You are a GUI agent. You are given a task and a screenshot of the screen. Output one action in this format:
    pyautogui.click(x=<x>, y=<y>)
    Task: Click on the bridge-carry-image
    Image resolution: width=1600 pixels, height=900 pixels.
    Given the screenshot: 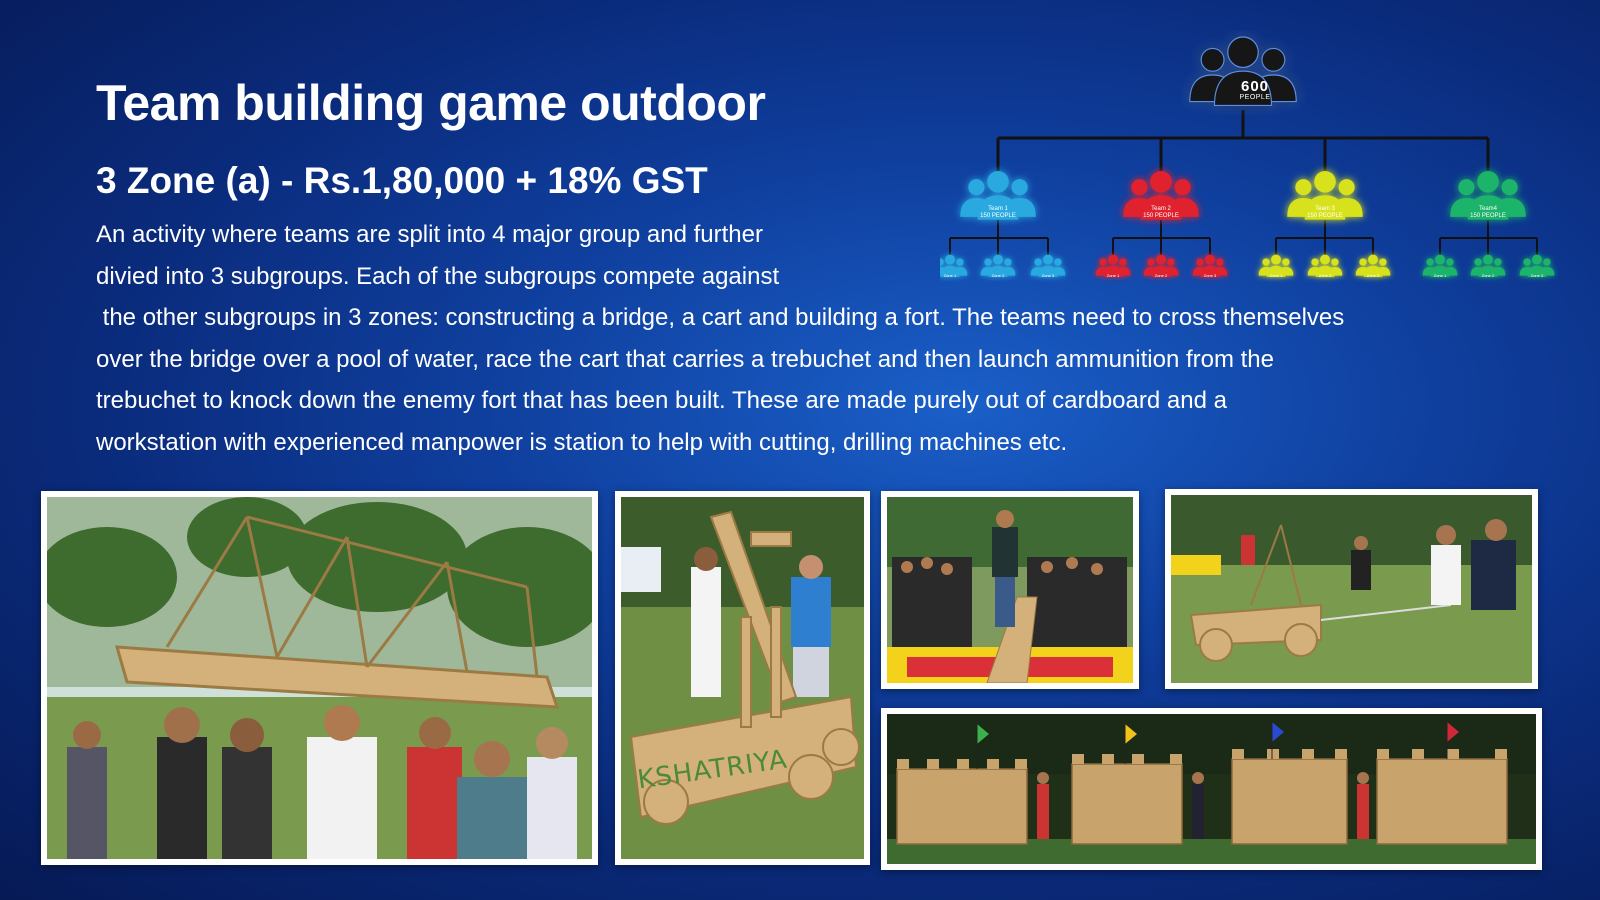 What is the action you would take?
    pyautogui.click(x=319, y=678)
    